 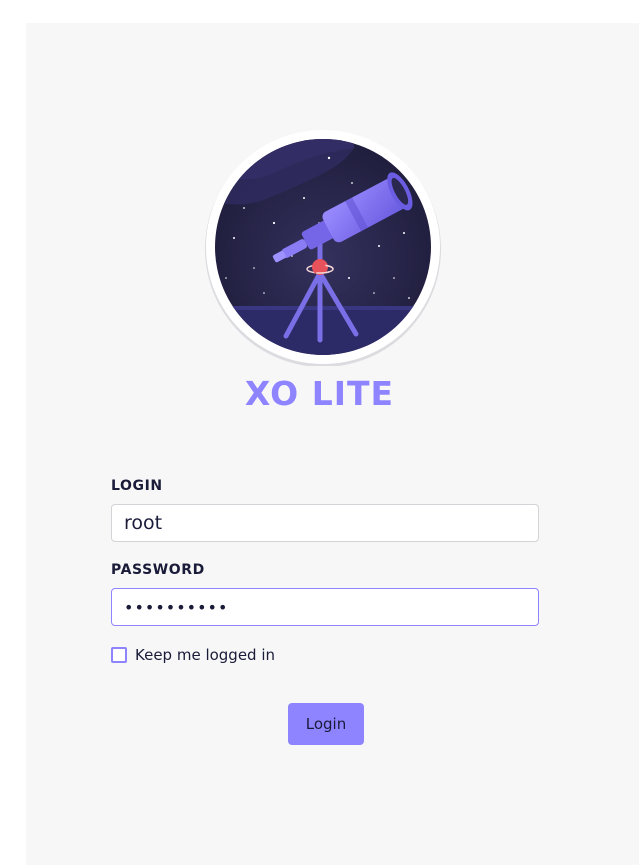 What do you see at coordinates (119, 655) in the screenshot?
I see `remember-checkbox` at bounding box center [119, 655].